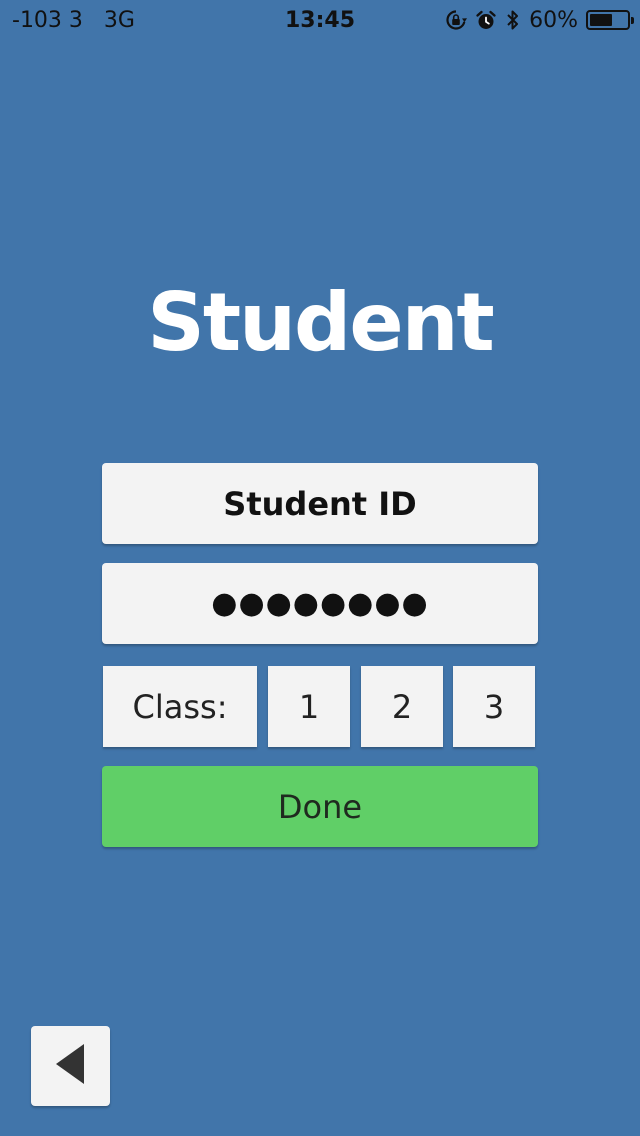 The image size is (640, 1136). I want to click on done-button: Done, so click(320, 806).